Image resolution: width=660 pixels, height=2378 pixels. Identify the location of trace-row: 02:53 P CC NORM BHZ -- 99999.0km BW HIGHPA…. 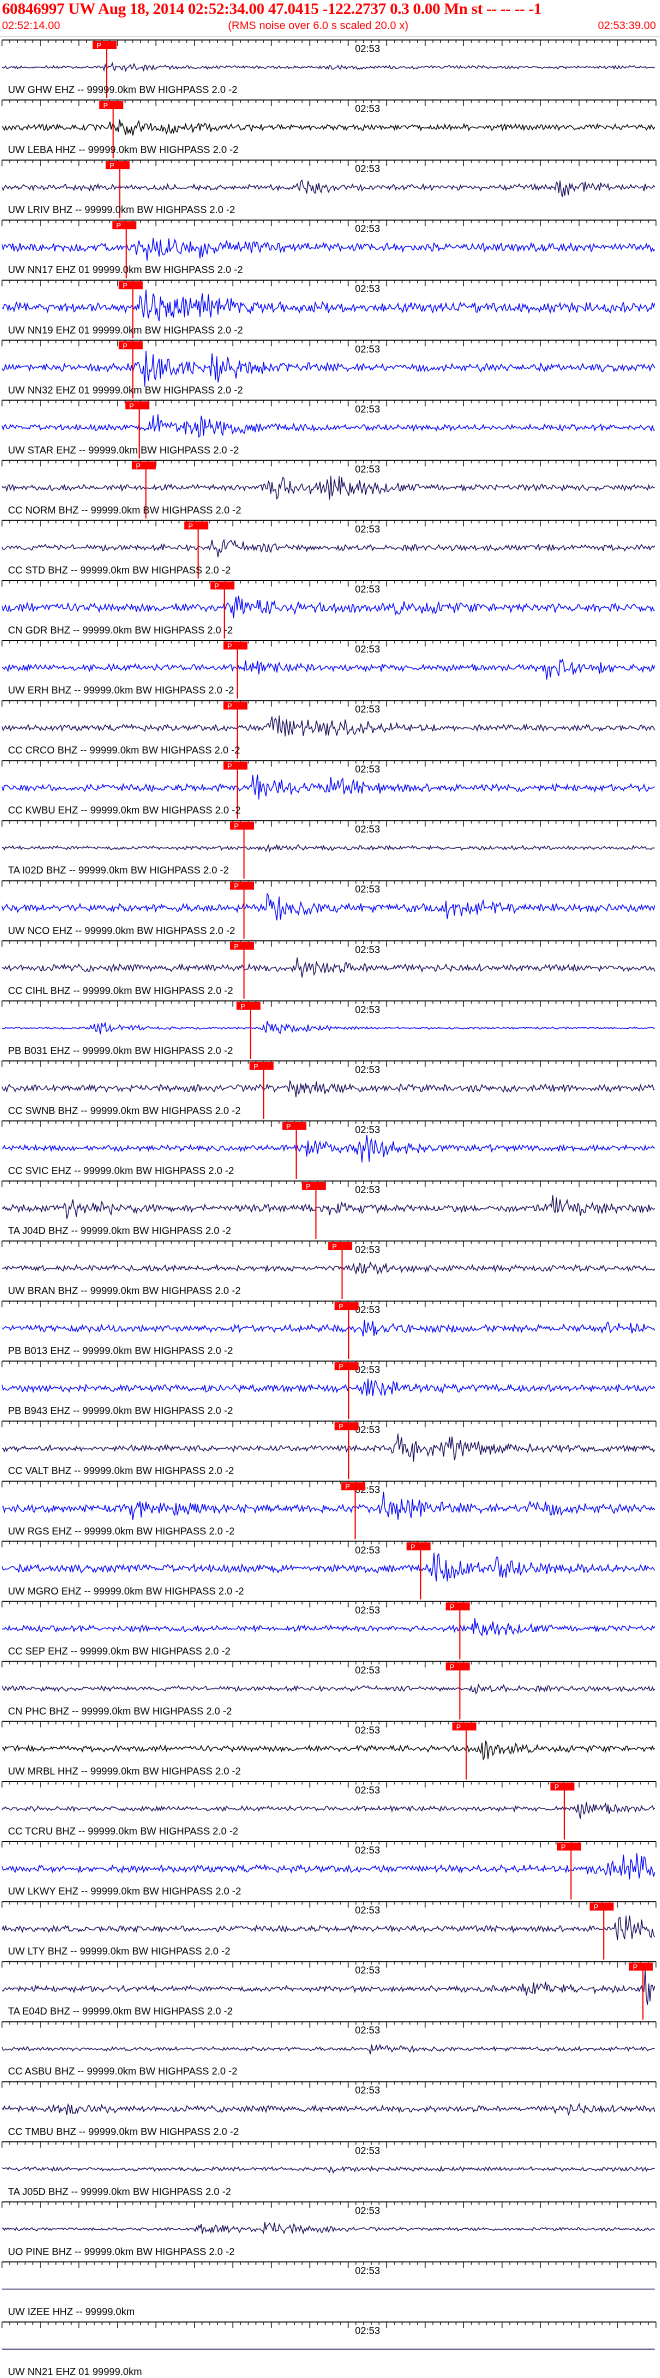
(329, 489).